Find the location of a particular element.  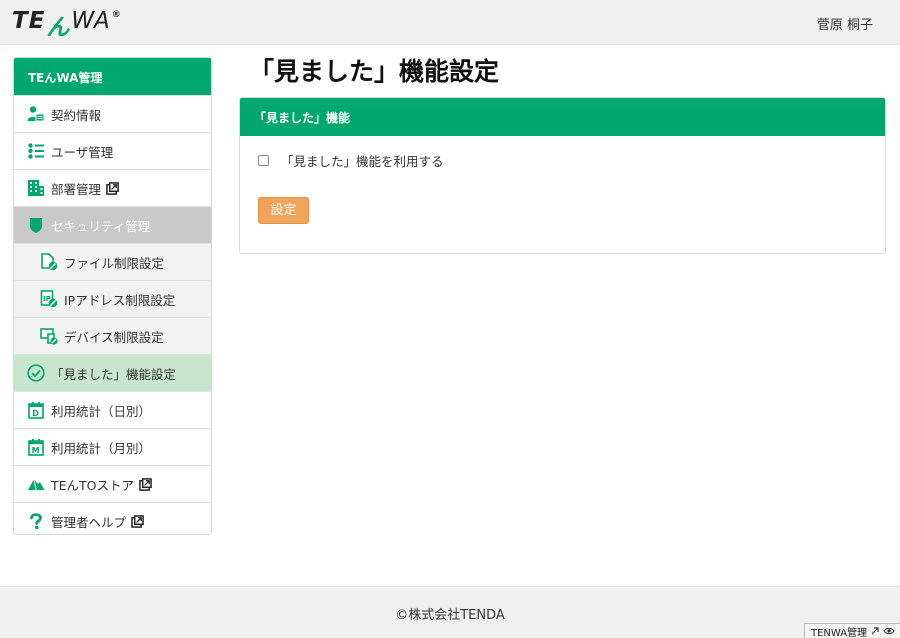

sidebar-item-label: 管理者ヘルプ is located at coordinates (89, 522).